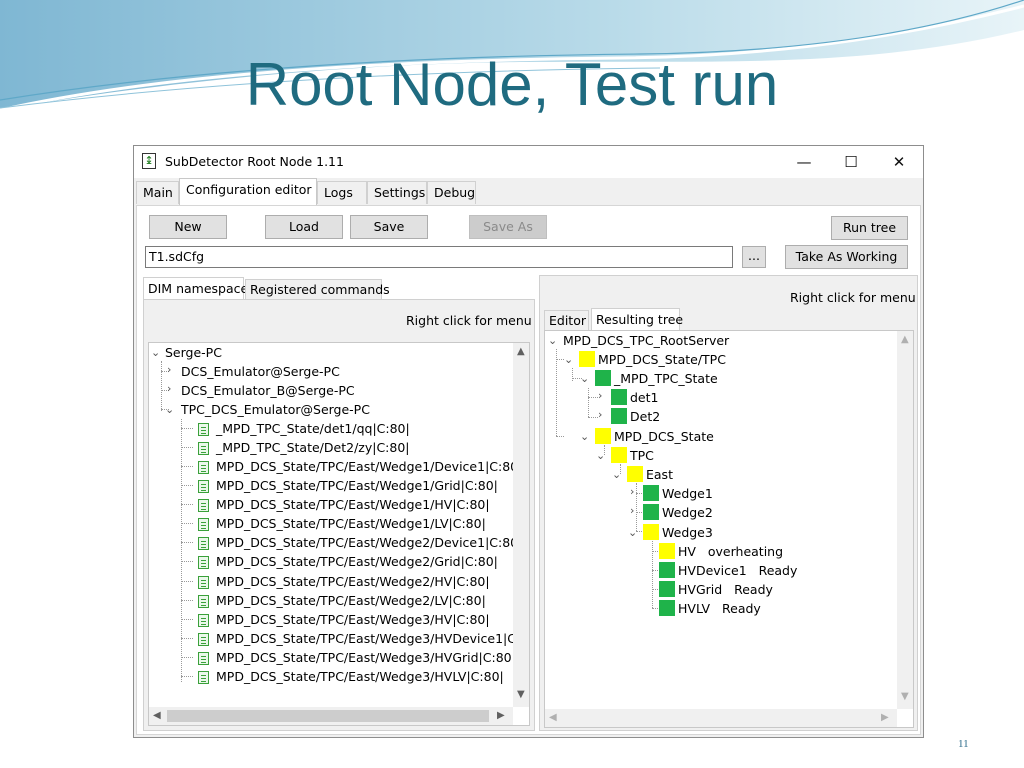  I want to click on tree-node-server: TPC_DCS_Emulator@Serge-PC, so click(275, 409).